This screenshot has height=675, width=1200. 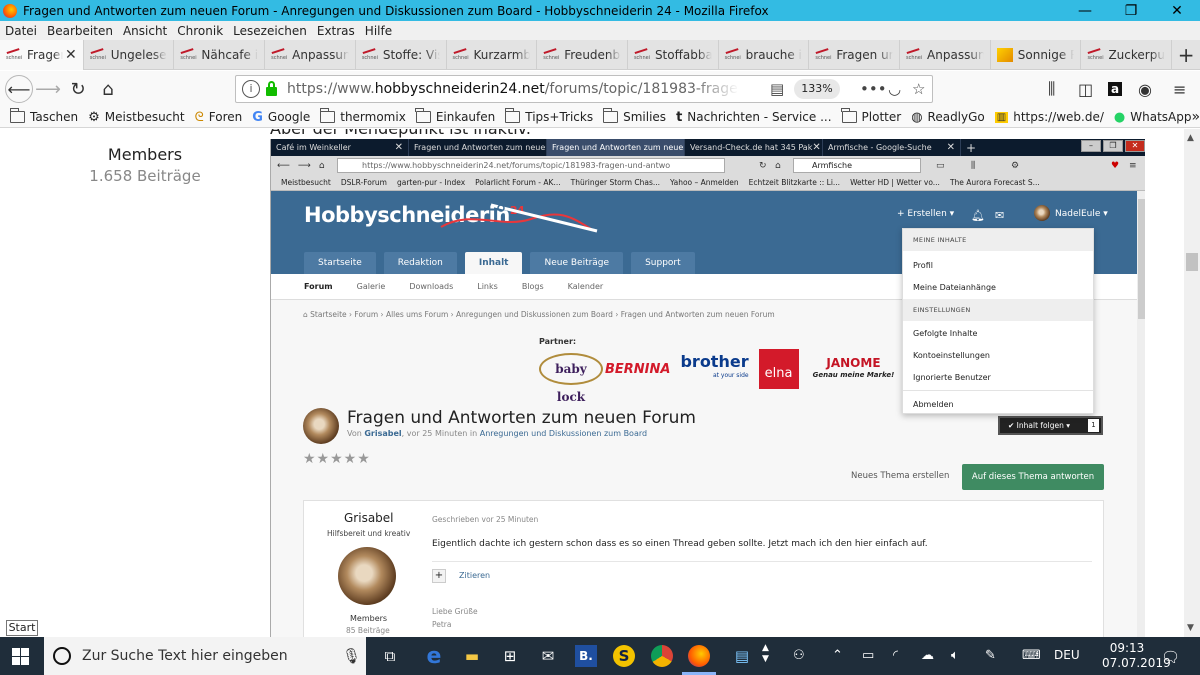 What do you see at coordinates (955, 655) in the screenshot?
I see `volume-icon: 🔈︎` at bounding box center [955, 655].